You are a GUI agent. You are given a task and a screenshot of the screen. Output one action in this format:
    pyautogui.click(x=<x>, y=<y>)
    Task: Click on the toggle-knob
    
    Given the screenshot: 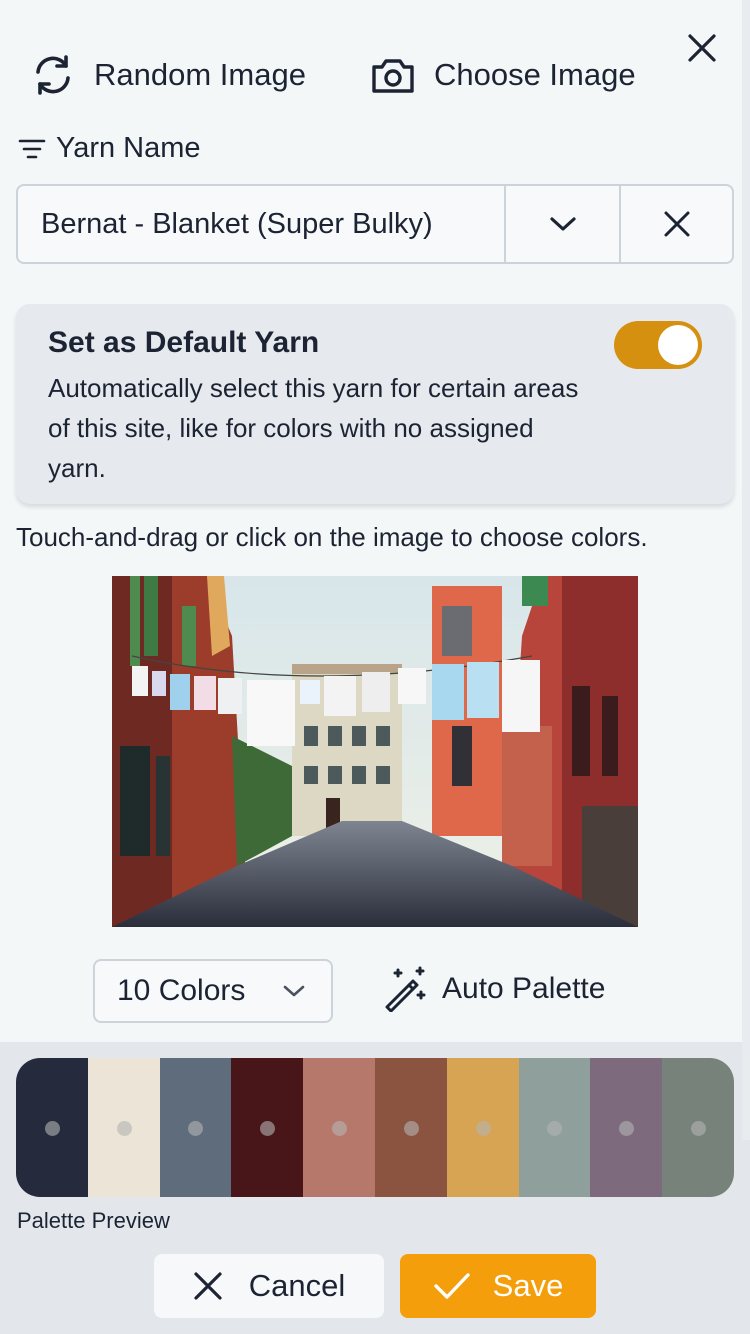 What is the action you would take?
    pyautogui.click(x=678, y=345)
    